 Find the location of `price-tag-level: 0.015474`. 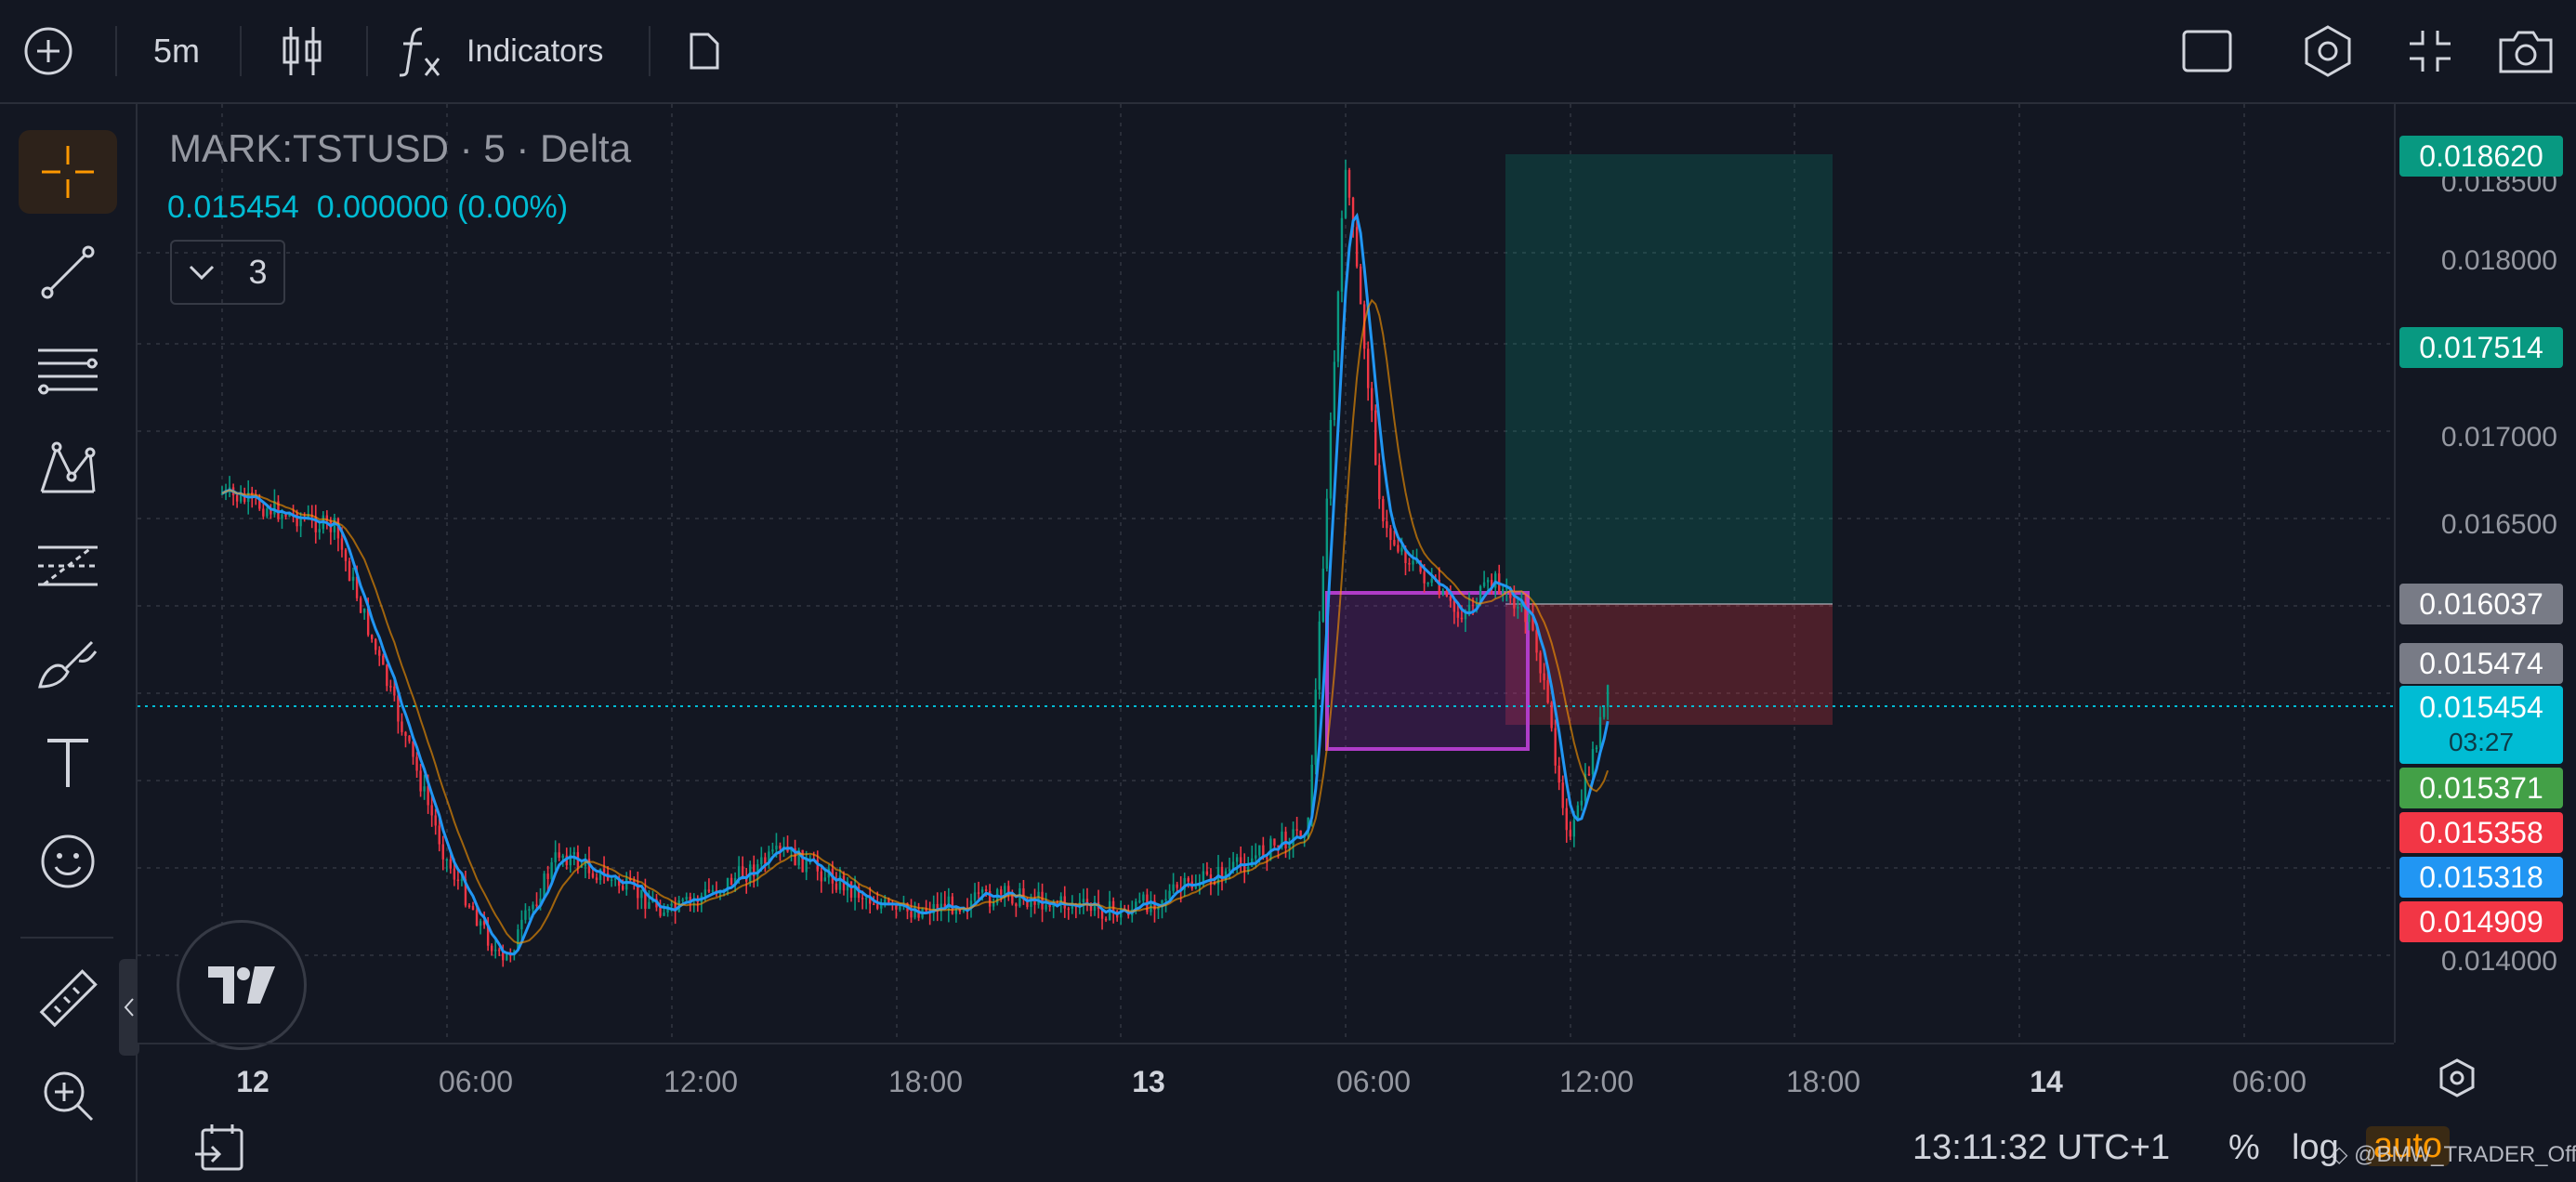

price-tag-level: 0.015474 is located at coordinates (2481, 663).